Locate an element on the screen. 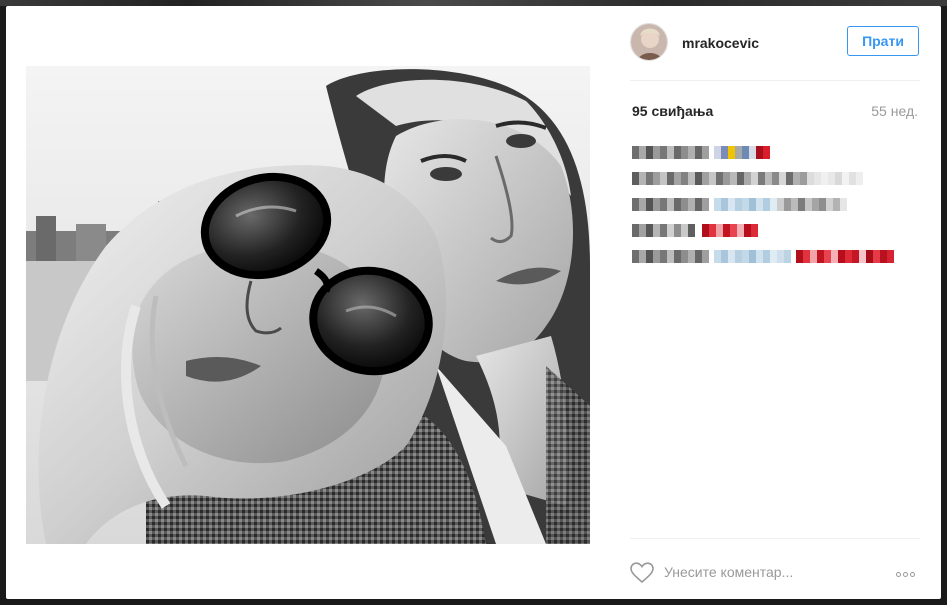 This screenshot has width=947, height=605. username-link: mrakocevic is located at coordinates (720, 43).